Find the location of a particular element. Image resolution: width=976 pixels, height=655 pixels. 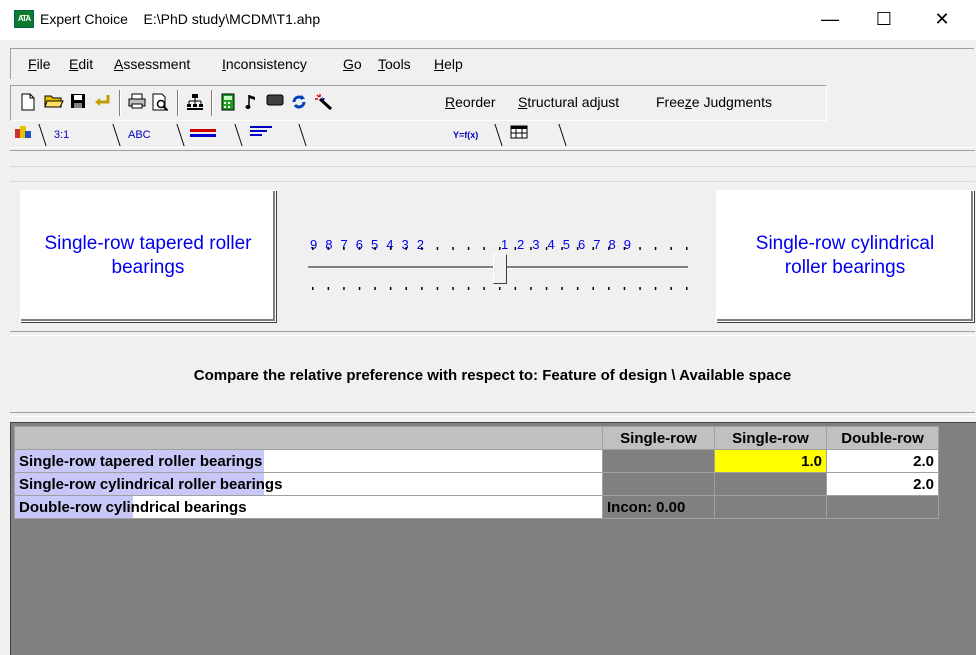

undo-icon is located at coordinates (103, 103).